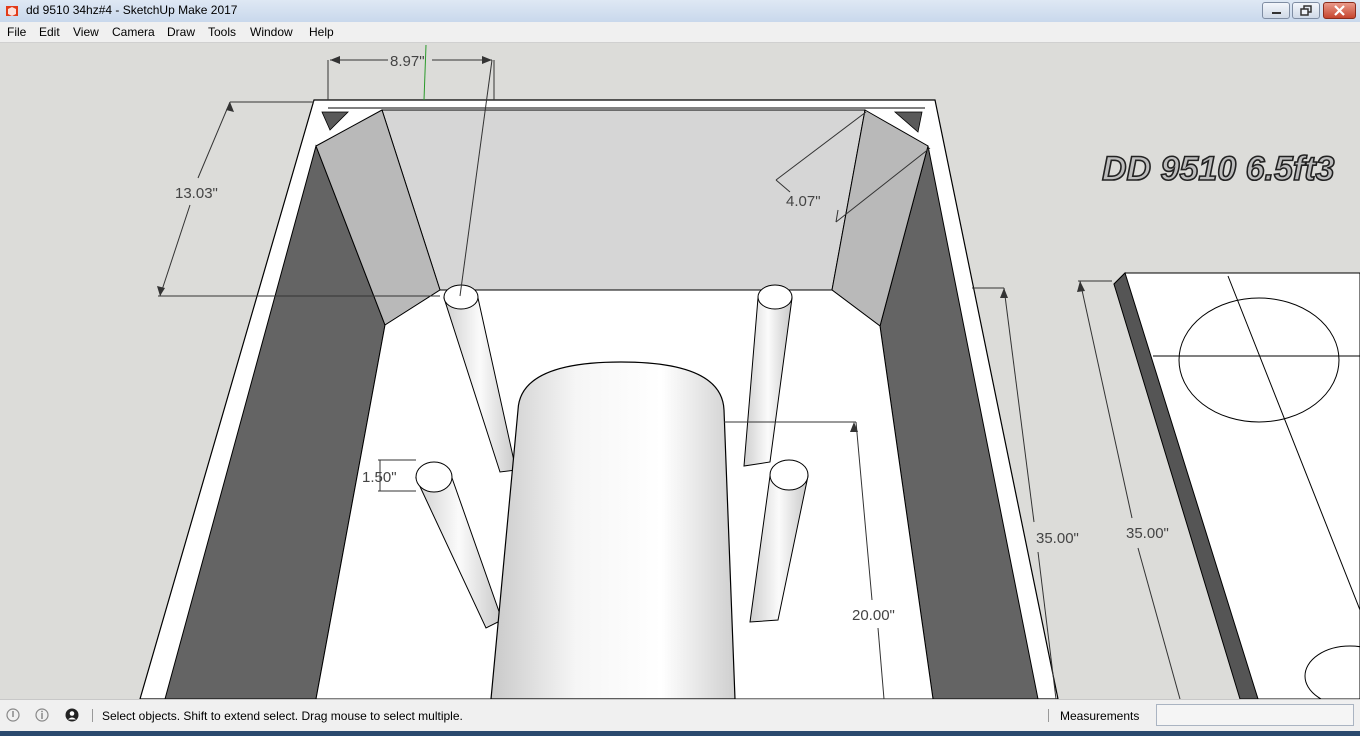 The height and width of the screenshot is (736, 1360). Describe the element at coordinates (133, 32) in the screenshot. I see `menu-camera: Camera` at that location.